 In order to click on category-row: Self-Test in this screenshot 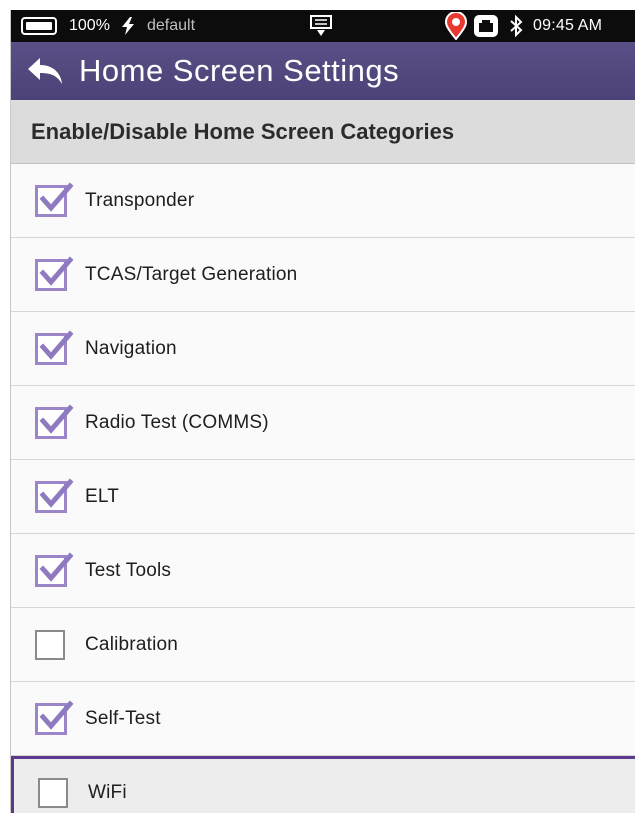, I will do `click(323, 719)`.